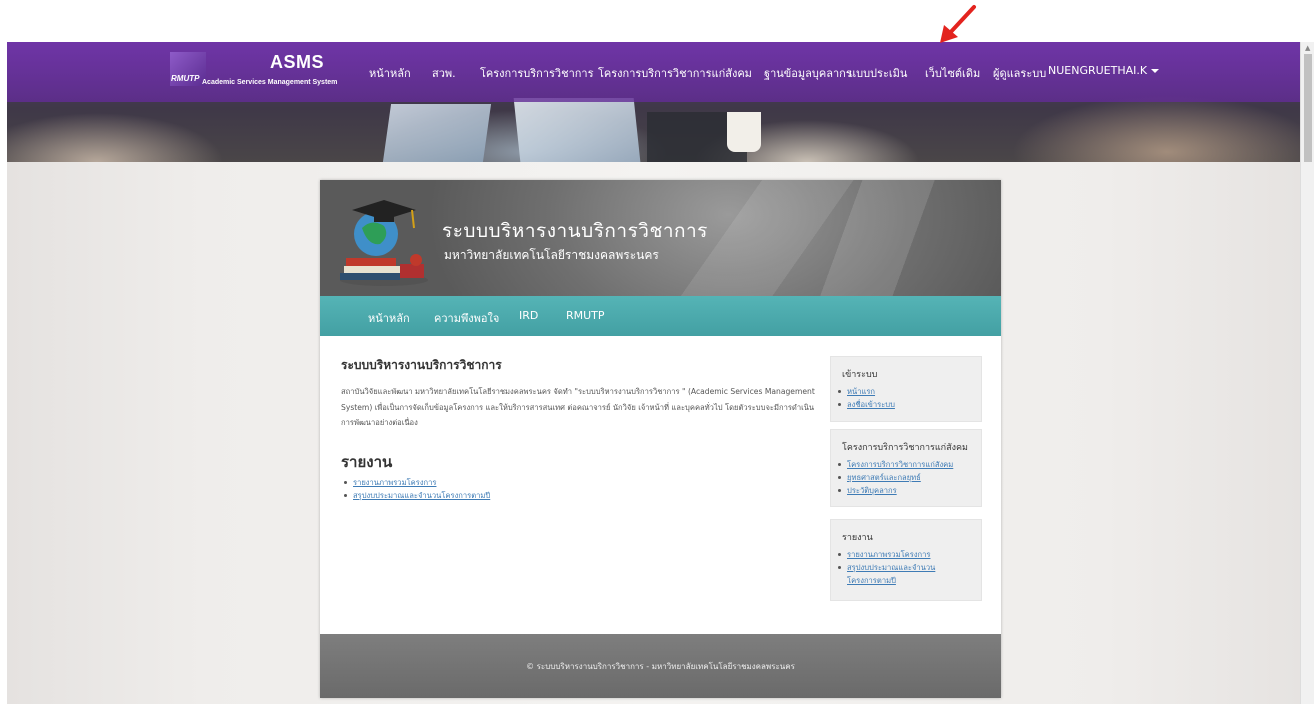  What do you see at coordinates (466, 318) in the screenshot?
I see `site-nav-satisfaction: ความพึงพอใจ` at bounding box center [466, 318].